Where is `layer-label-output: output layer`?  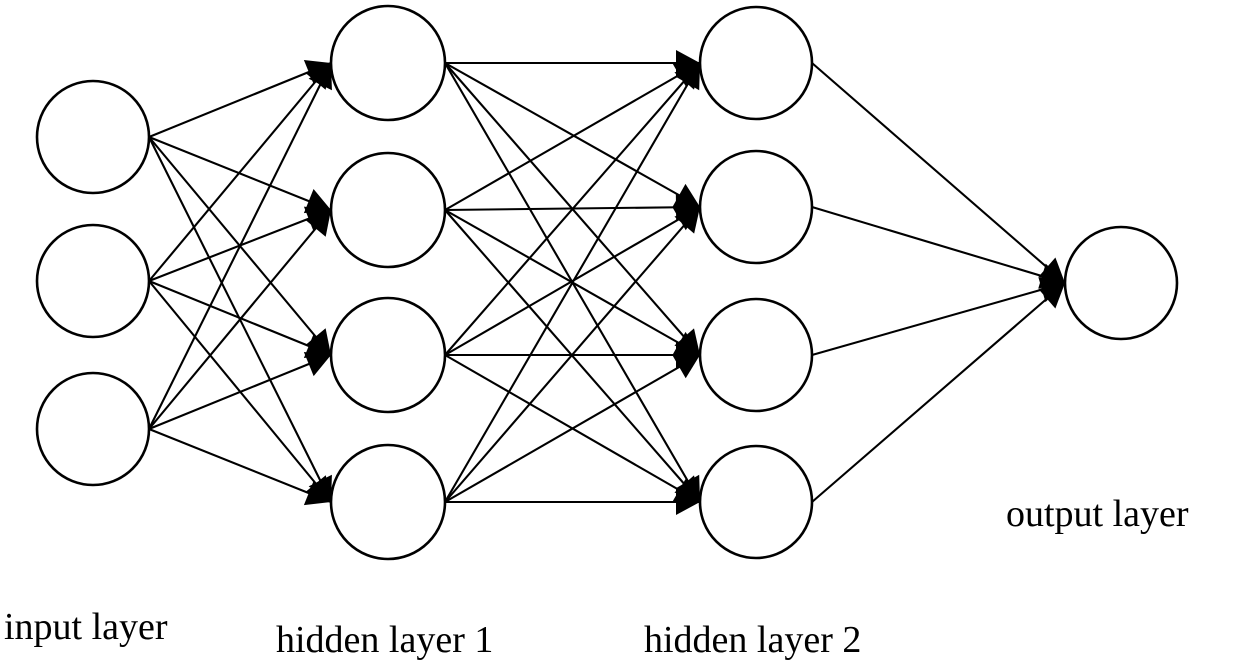 layer-label-output: output layer is located at coordinates (1097, 514).